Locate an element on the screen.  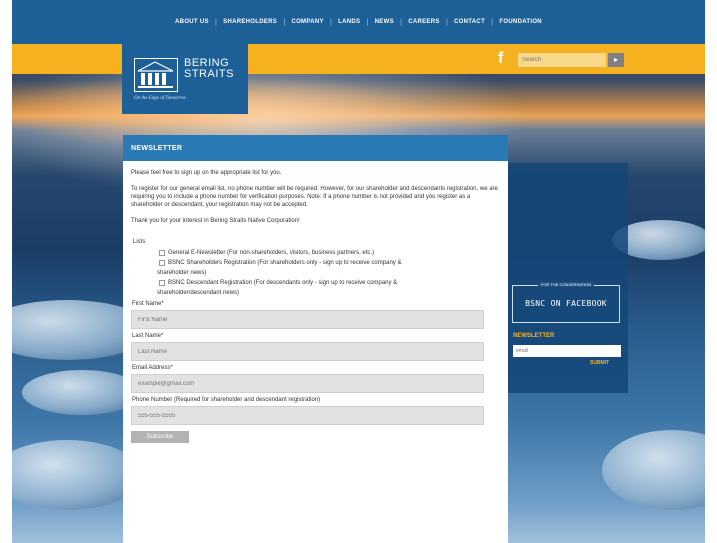
nav-item-company: COMPANY is located at coordinates (307, 22).